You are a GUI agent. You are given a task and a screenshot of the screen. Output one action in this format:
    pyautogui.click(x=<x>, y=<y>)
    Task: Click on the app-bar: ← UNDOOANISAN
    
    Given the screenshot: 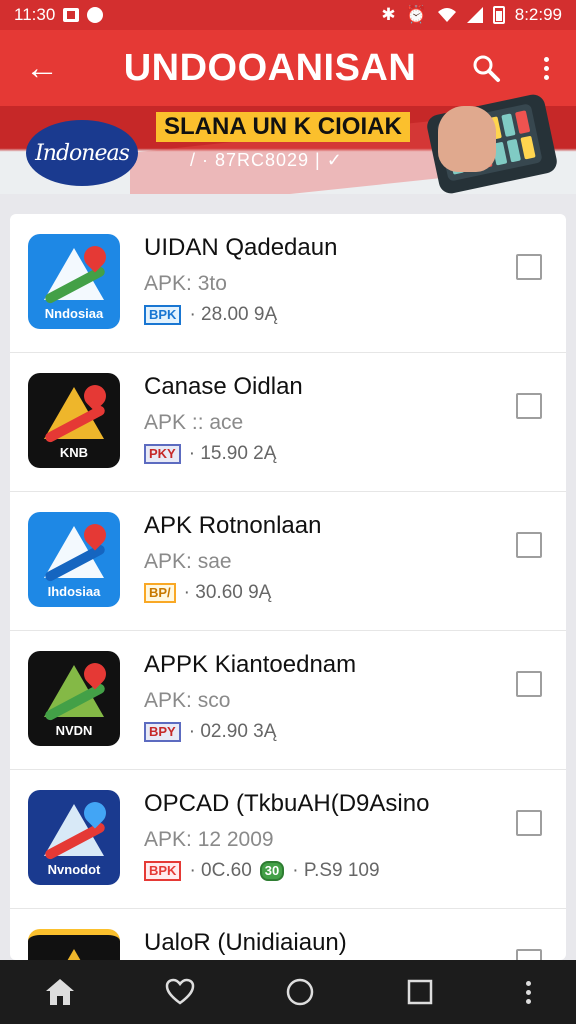 What is the action you would take?
    pyautogui.click(x=288, y=68)
    